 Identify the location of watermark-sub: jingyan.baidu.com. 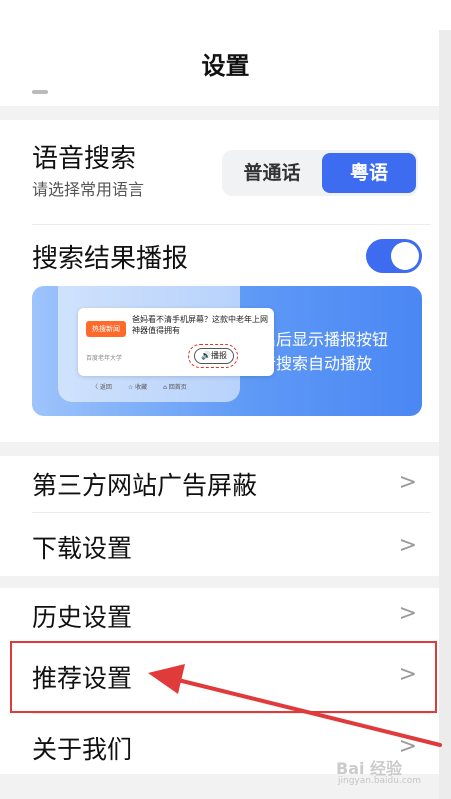
(380, 781).